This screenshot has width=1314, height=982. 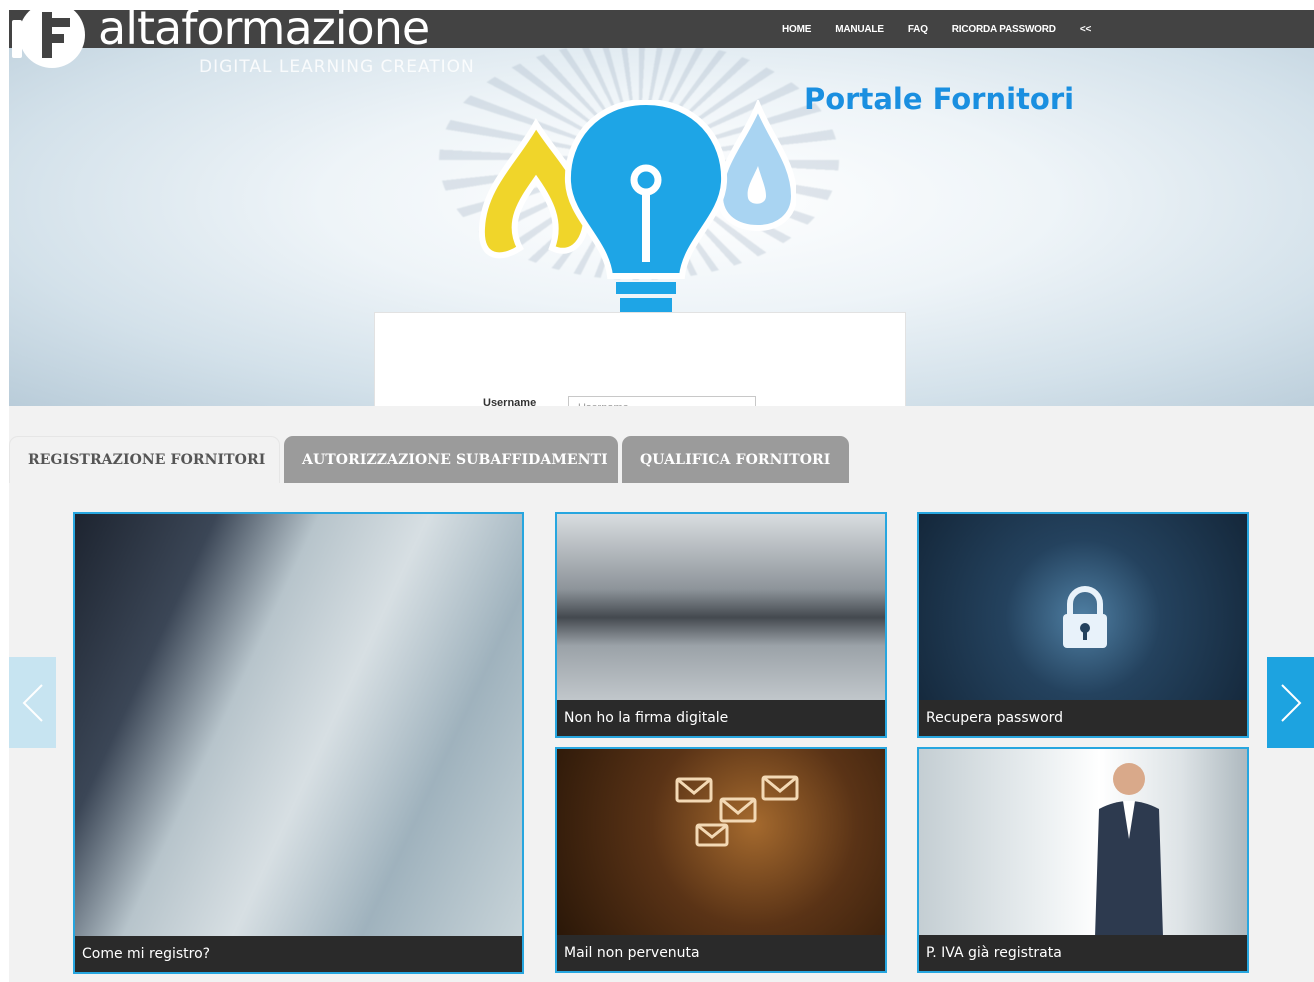 I want to click on signing-pen-photo, so click(x=721, y=608).